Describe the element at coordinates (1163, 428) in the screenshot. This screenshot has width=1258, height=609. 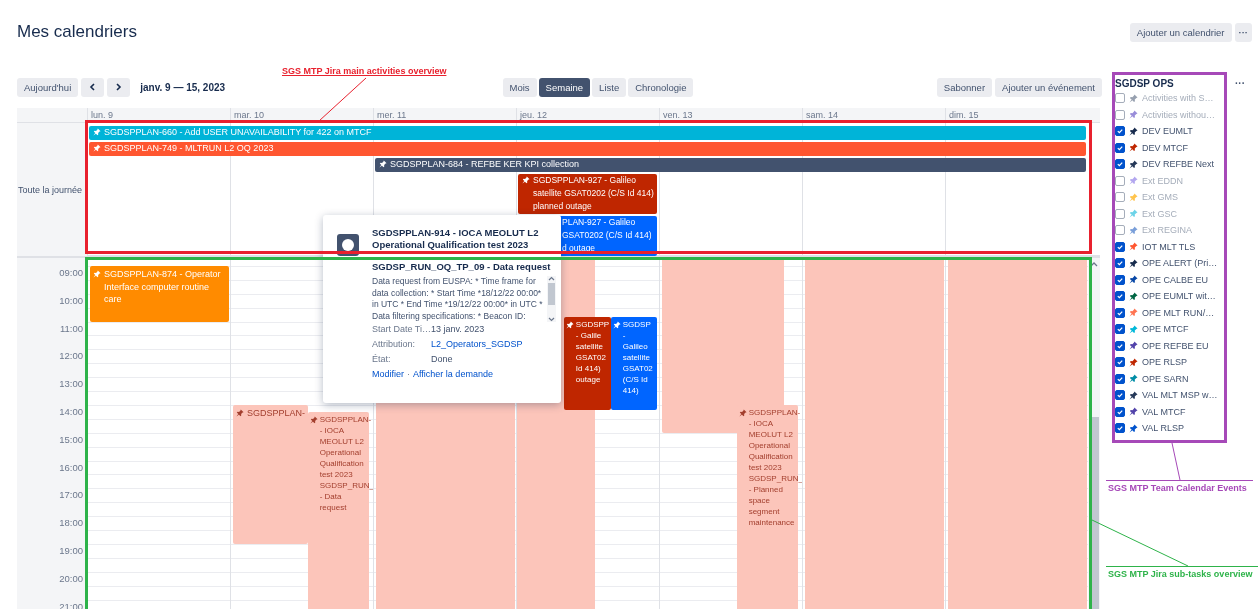
I see `calendar-name: VAL RLSP` at that location.